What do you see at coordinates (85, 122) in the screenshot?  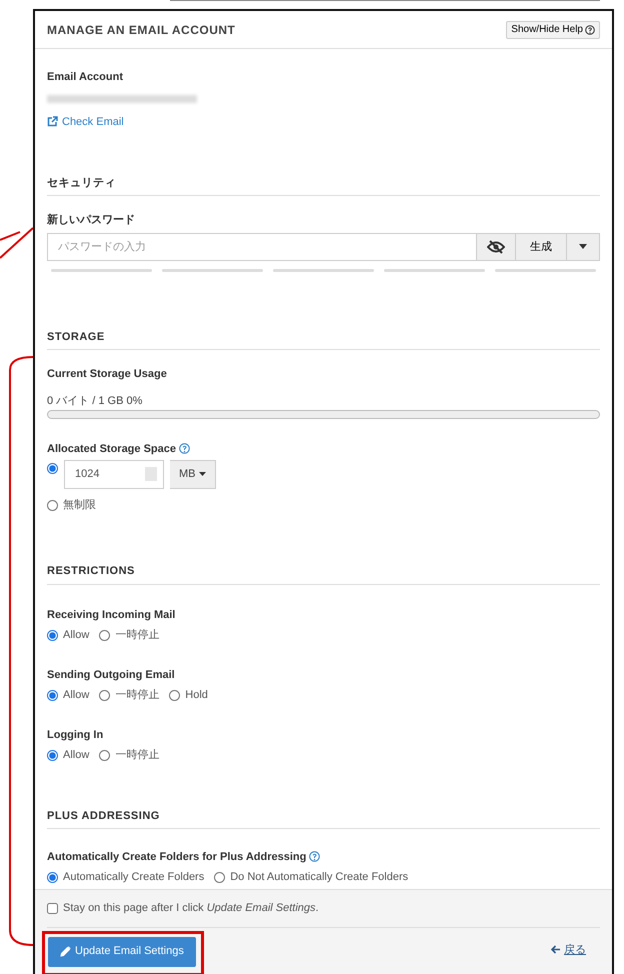 I see `check-email-link: Check Email` at bounding box center [85, 122].